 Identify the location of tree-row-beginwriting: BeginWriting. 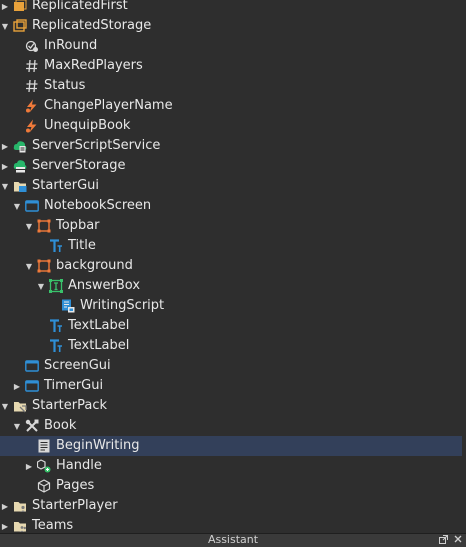
(233, 446).